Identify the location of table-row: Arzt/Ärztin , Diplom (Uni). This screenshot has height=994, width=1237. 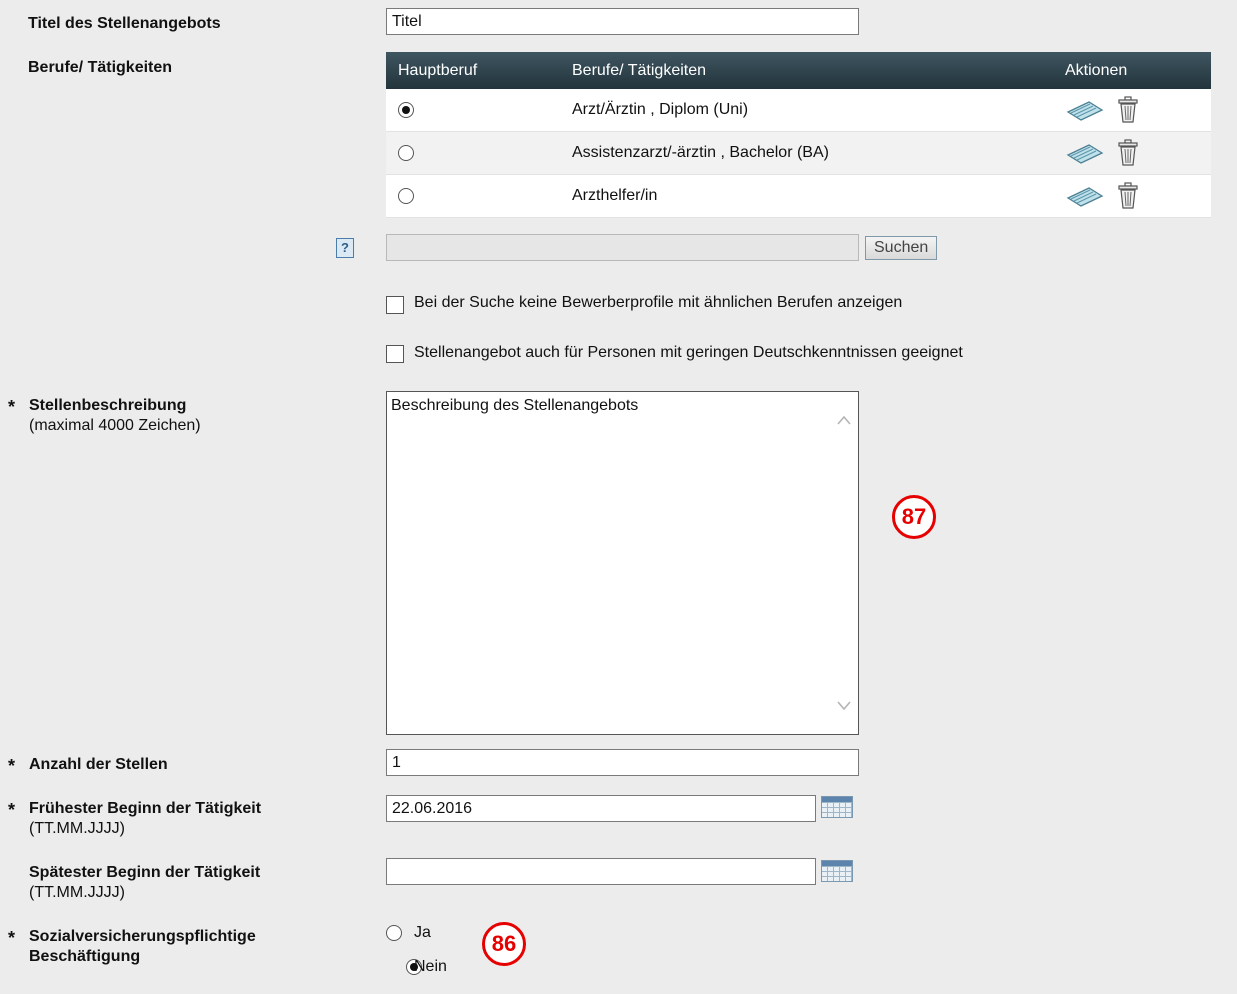
(798, 110).